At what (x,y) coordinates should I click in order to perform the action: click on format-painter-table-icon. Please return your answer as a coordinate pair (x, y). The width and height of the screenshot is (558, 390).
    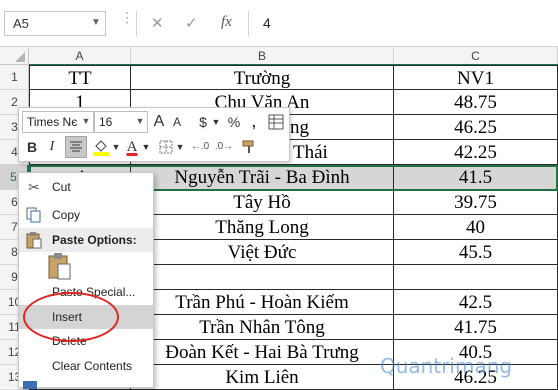
    Looking at the image, I should click on (276, 122).